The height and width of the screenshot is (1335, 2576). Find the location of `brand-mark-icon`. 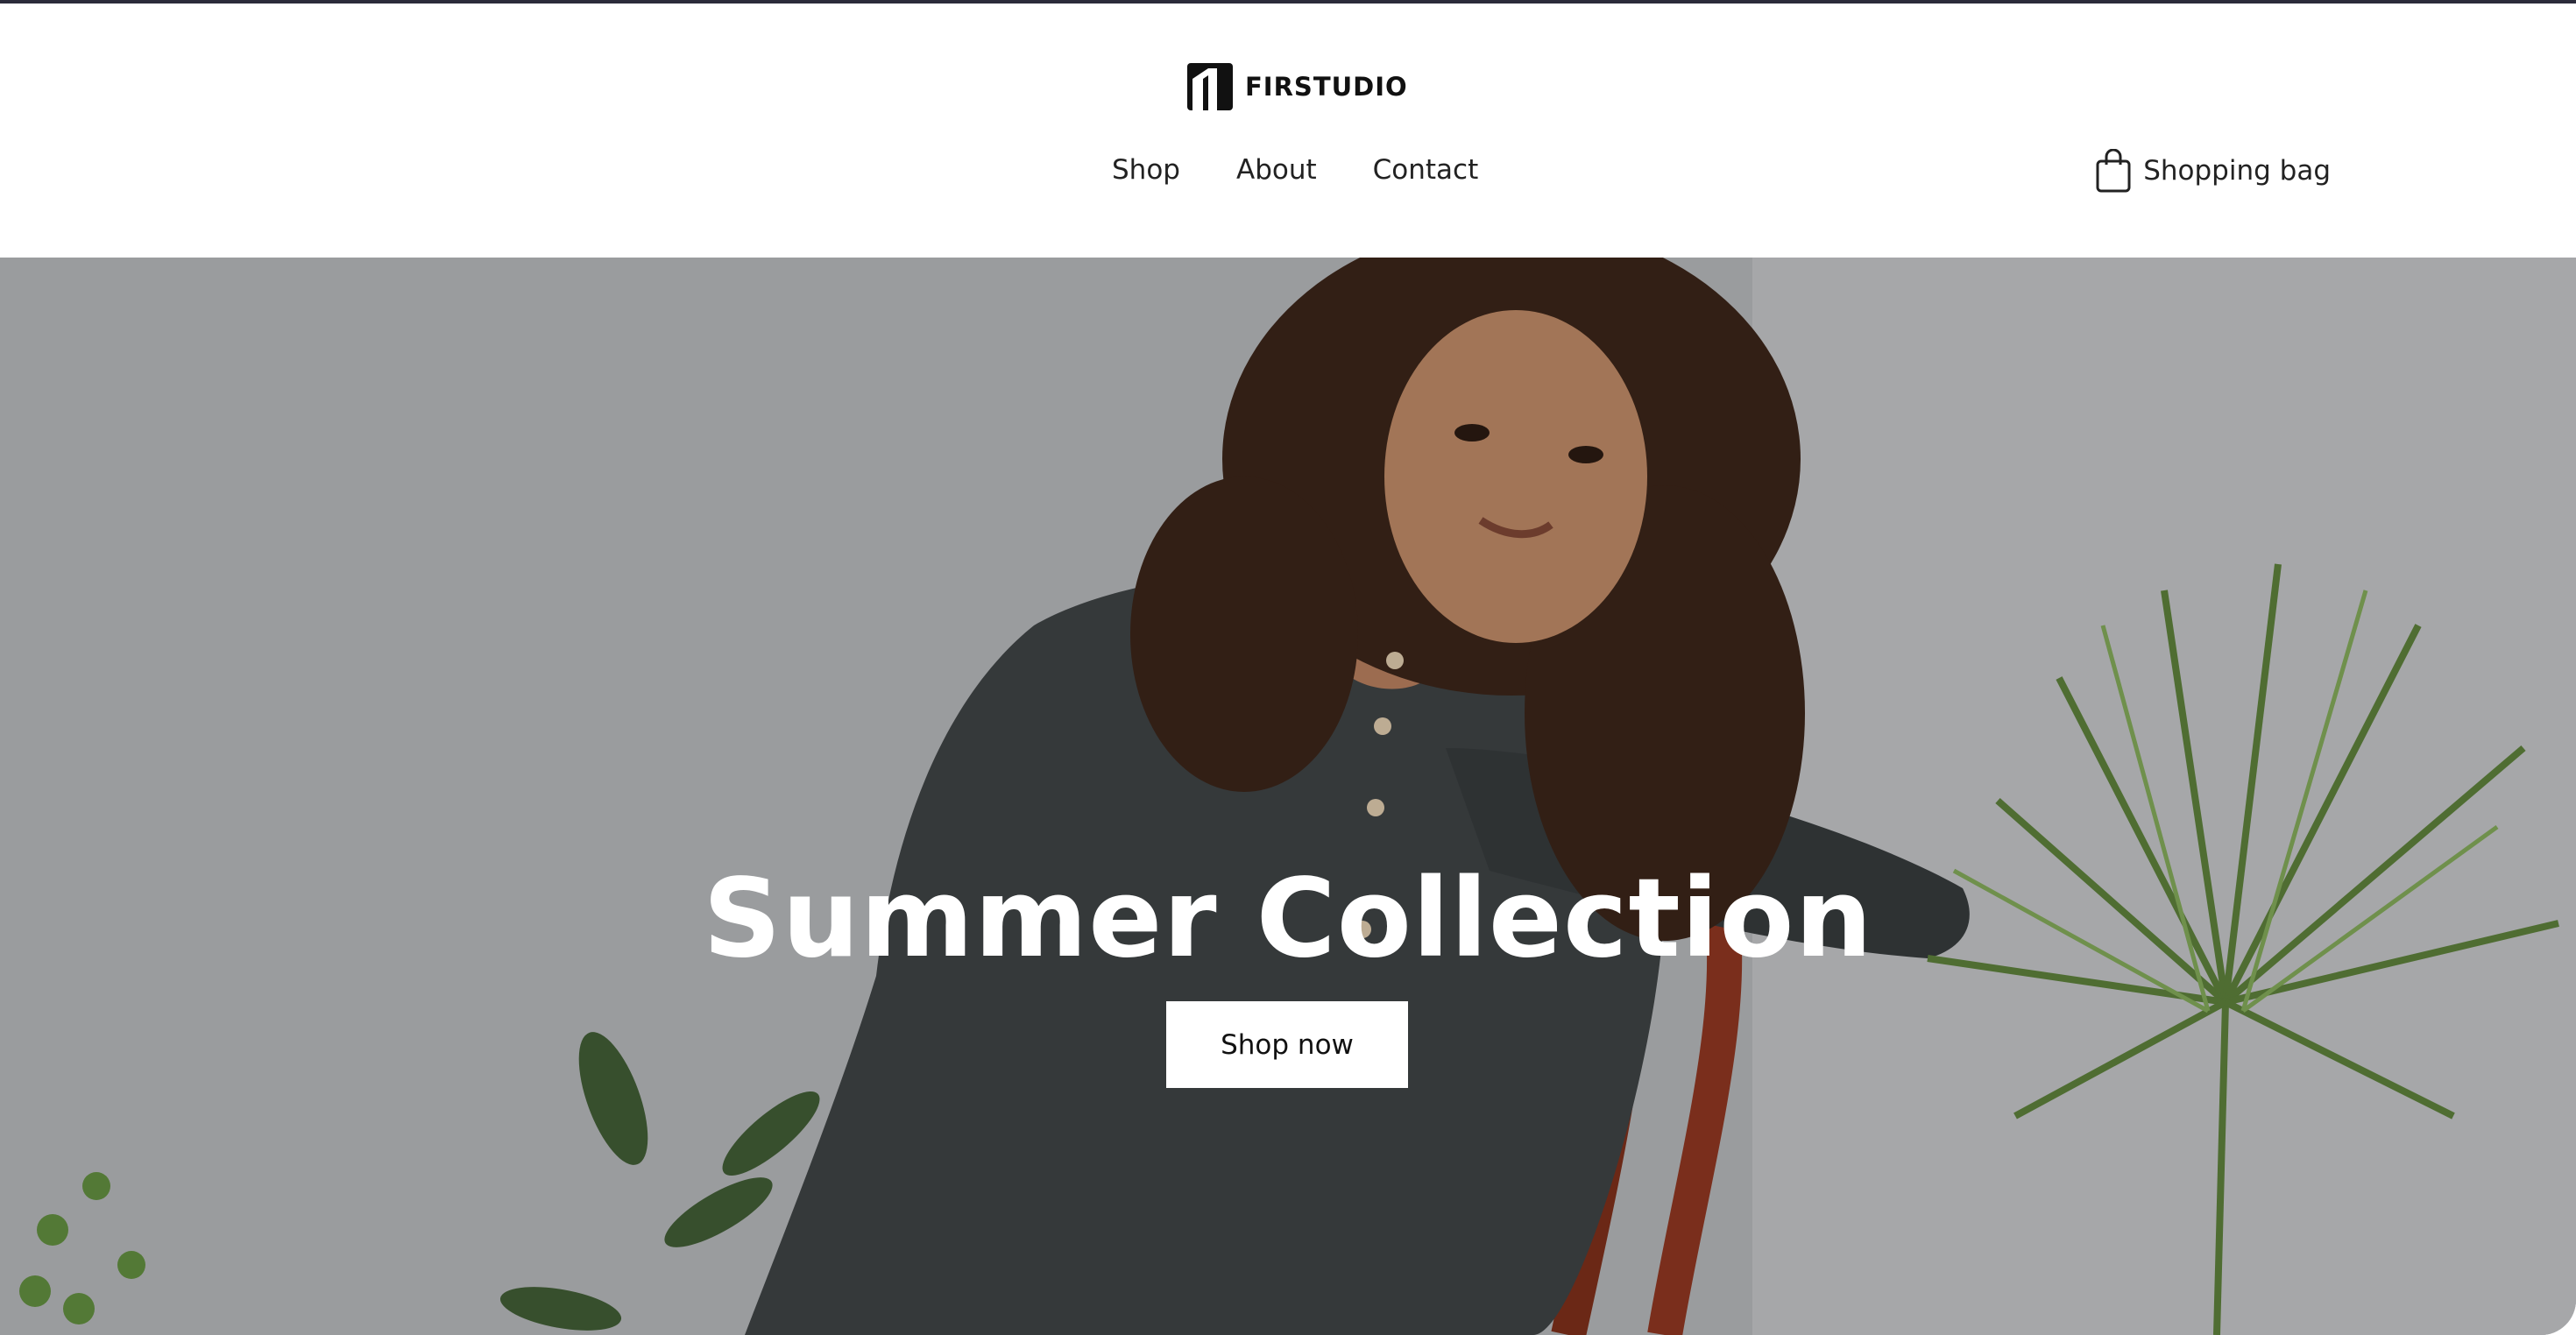

brand-mark-icon is located at coordinates (1210, 86).